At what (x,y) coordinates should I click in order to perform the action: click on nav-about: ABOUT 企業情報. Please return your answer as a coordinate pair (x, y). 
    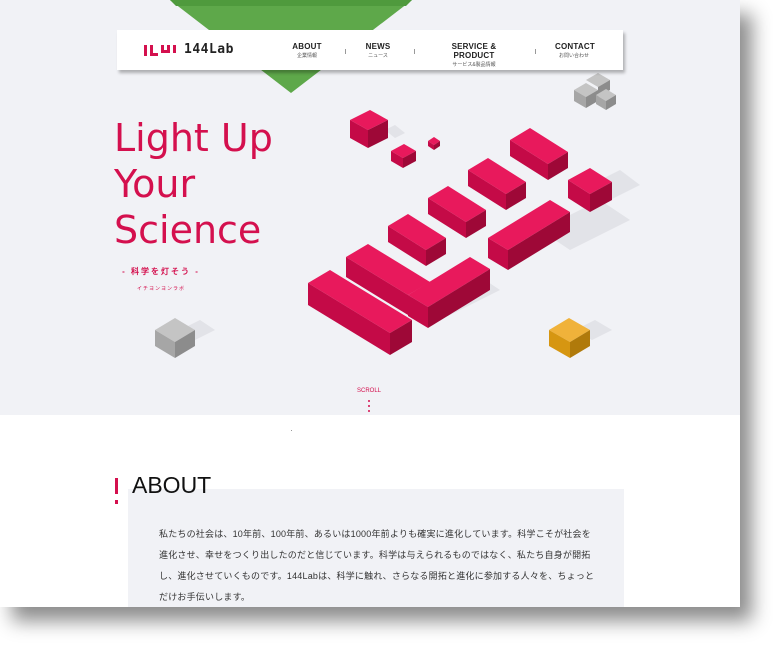
    Looking at the image, I should click on (307, 50).